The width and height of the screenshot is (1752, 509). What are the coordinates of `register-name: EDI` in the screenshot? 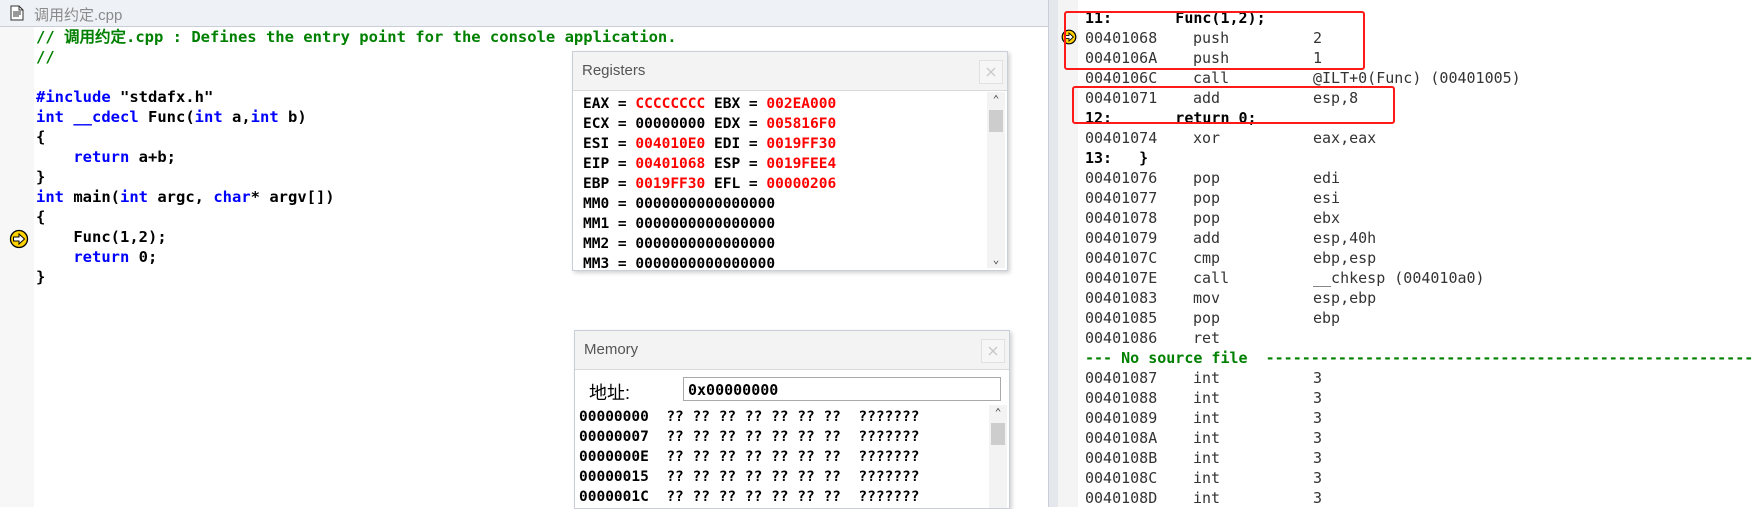 It's located at (727, 144).